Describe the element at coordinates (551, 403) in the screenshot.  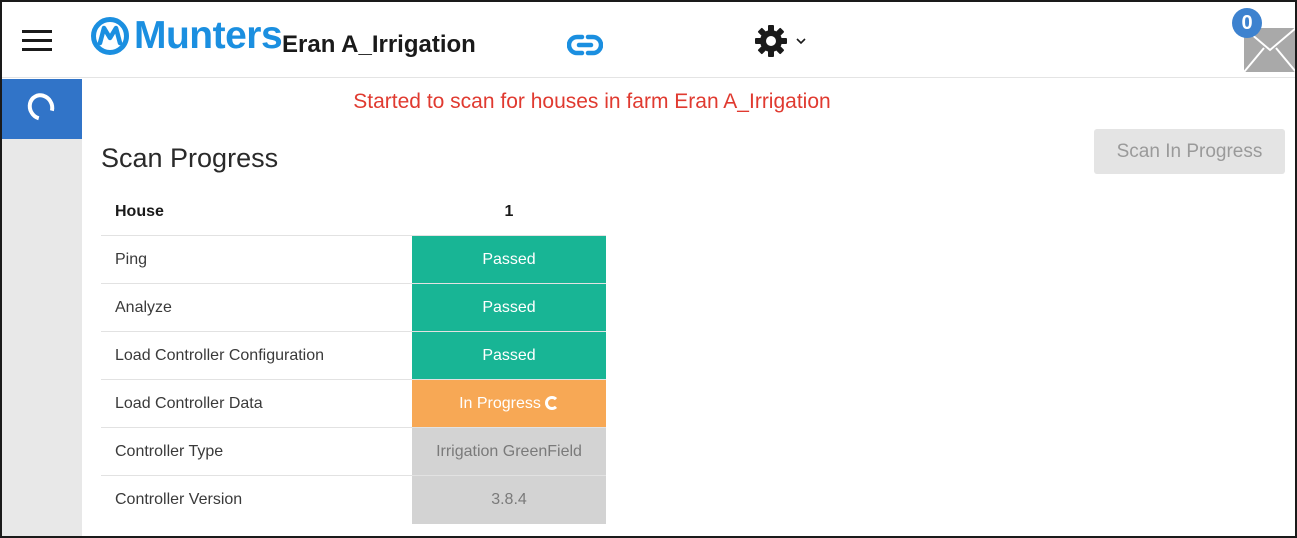
I see `spinner-icon` at that location.